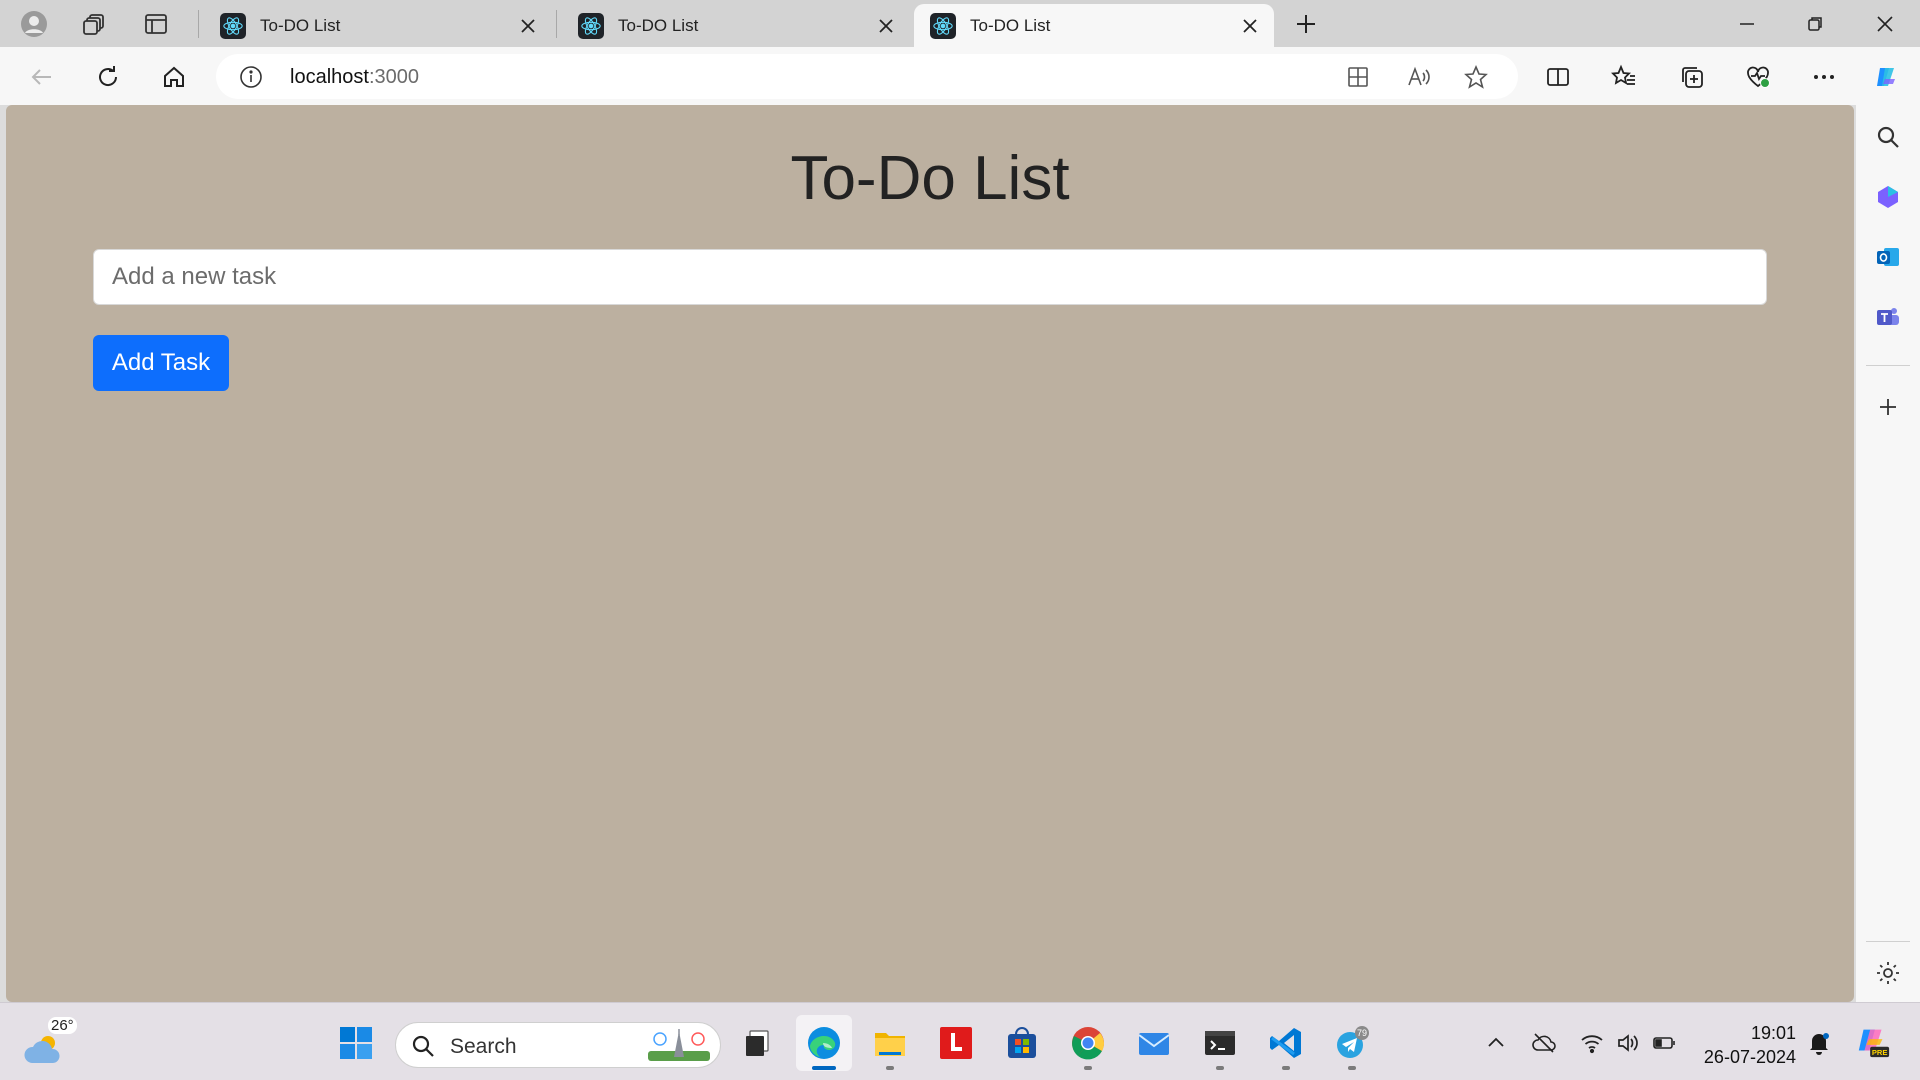 This screenshot has height=1080, width=1920. I want to click on vscode-icon, so click(1285, 1043).